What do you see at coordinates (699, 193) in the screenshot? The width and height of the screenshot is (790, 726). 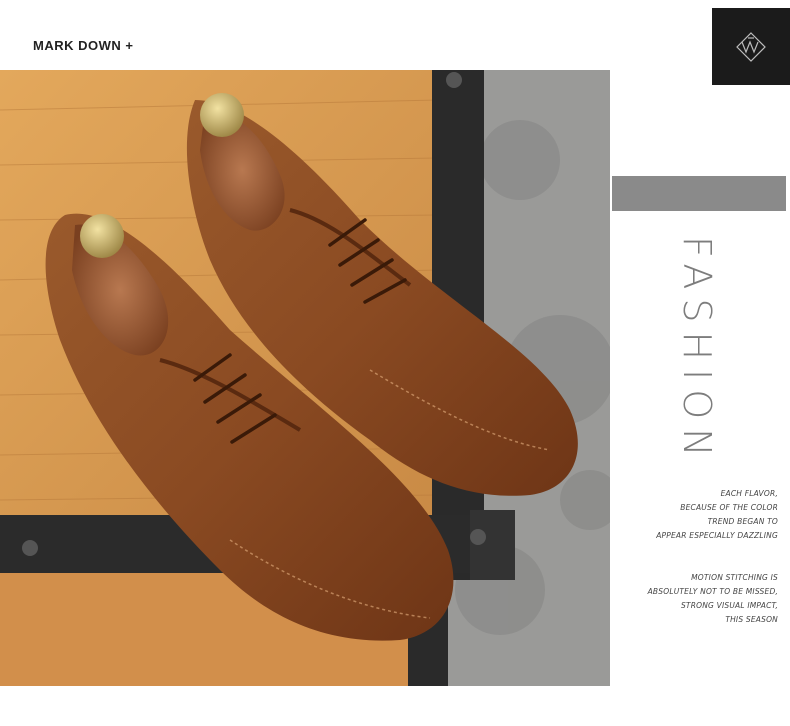 I see `accent-bar` at bounding box center [699, 193].